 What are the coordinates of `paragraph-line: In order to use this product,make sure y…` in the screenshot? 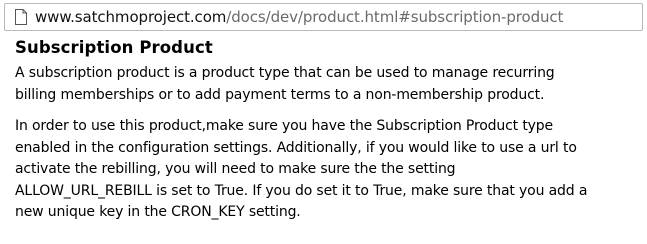 It's located at (284, 126).